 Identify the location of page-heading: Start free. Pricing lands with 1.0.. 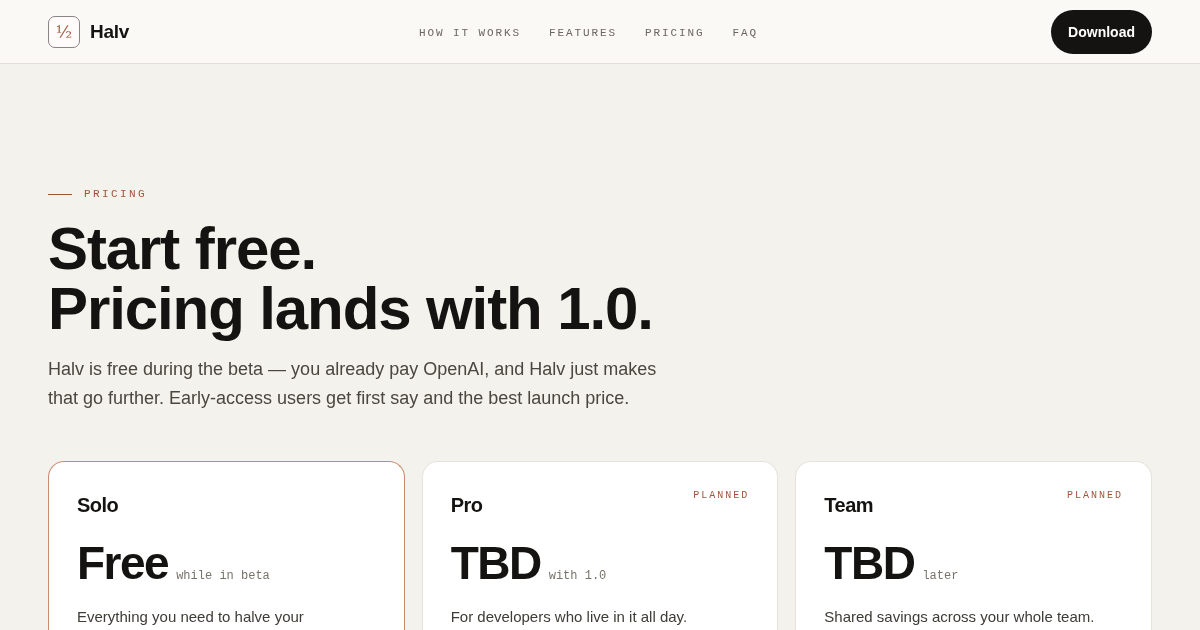
(350, 279).